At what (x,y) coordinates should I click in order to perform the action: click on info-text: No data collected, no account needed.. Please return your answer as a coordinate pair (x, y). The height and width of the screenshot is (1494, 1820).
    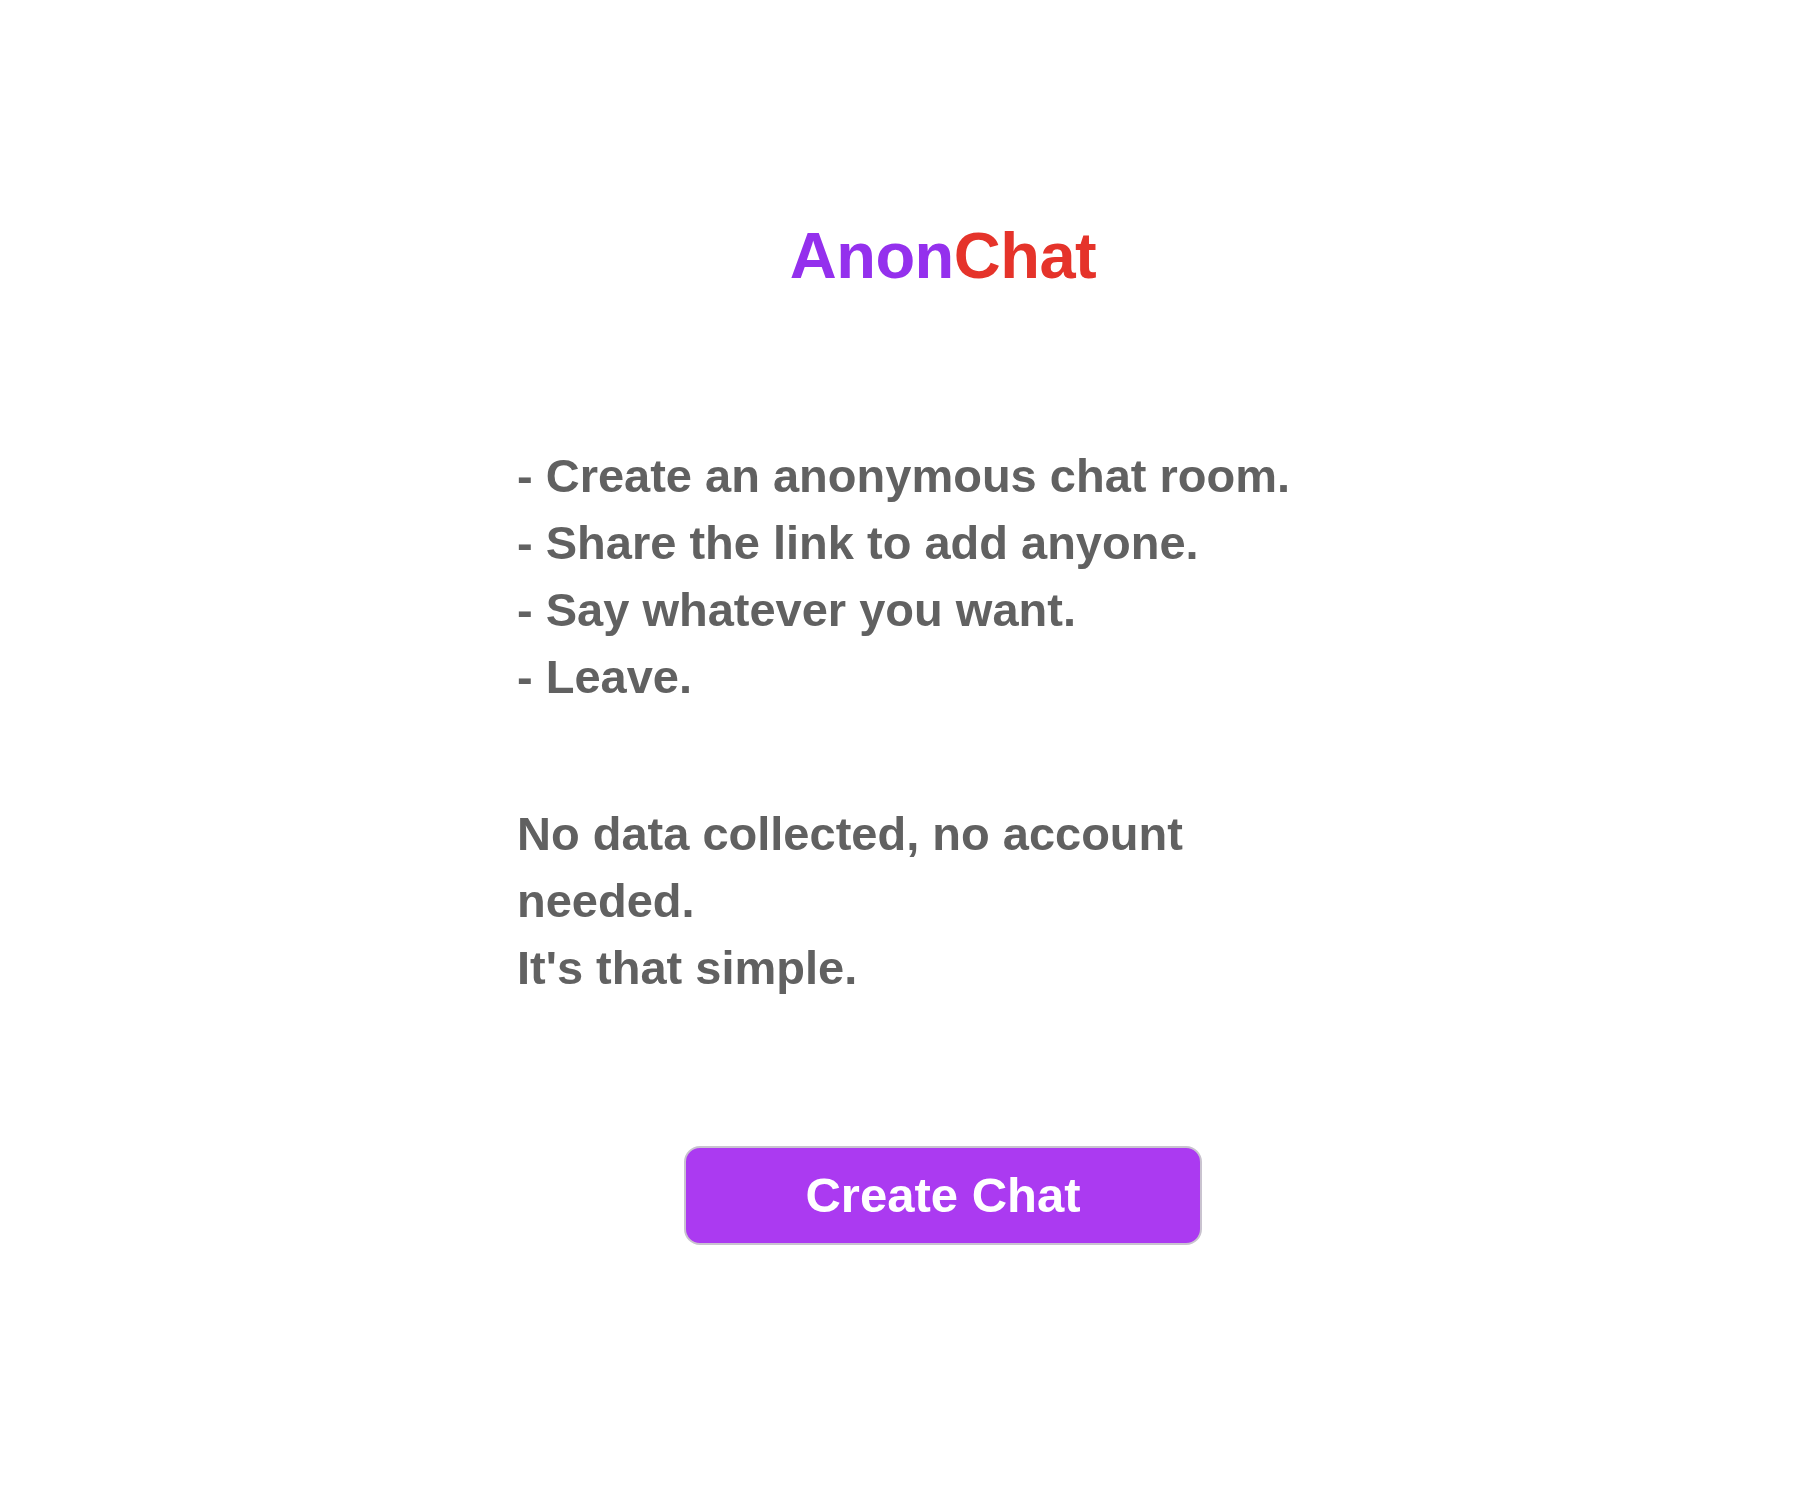
    Looking at the image, I should click on (850, 867).